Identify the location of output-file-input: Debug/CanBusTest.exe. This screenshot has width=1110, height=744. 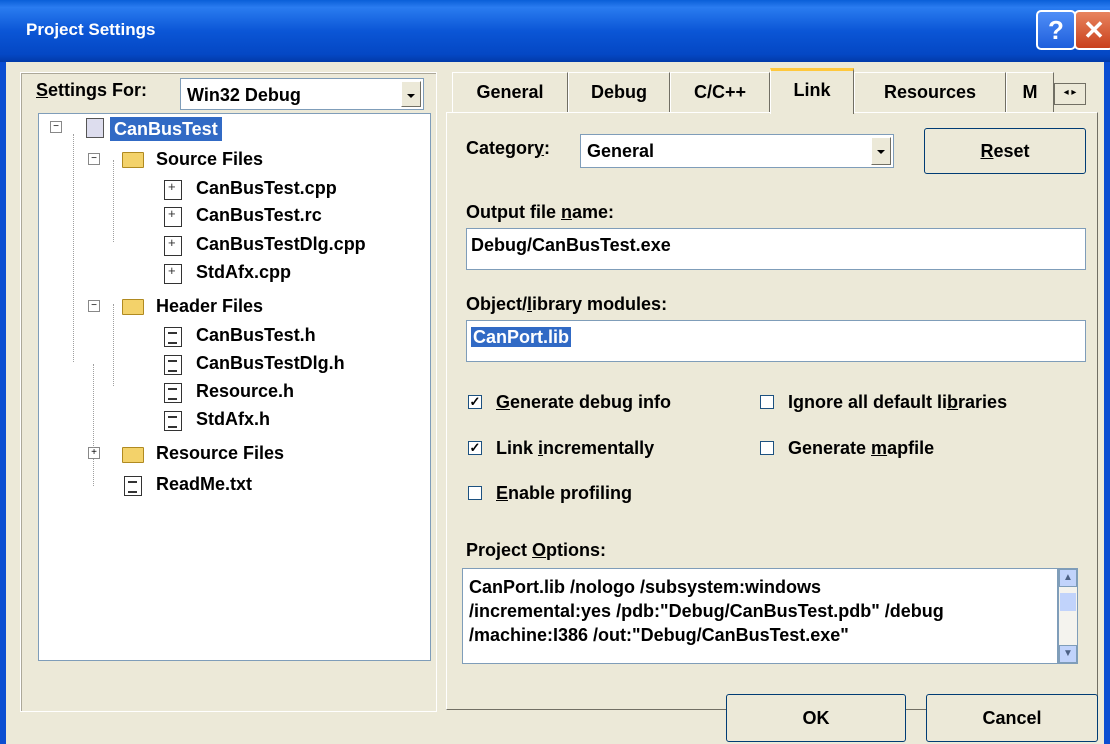
(776, 249).